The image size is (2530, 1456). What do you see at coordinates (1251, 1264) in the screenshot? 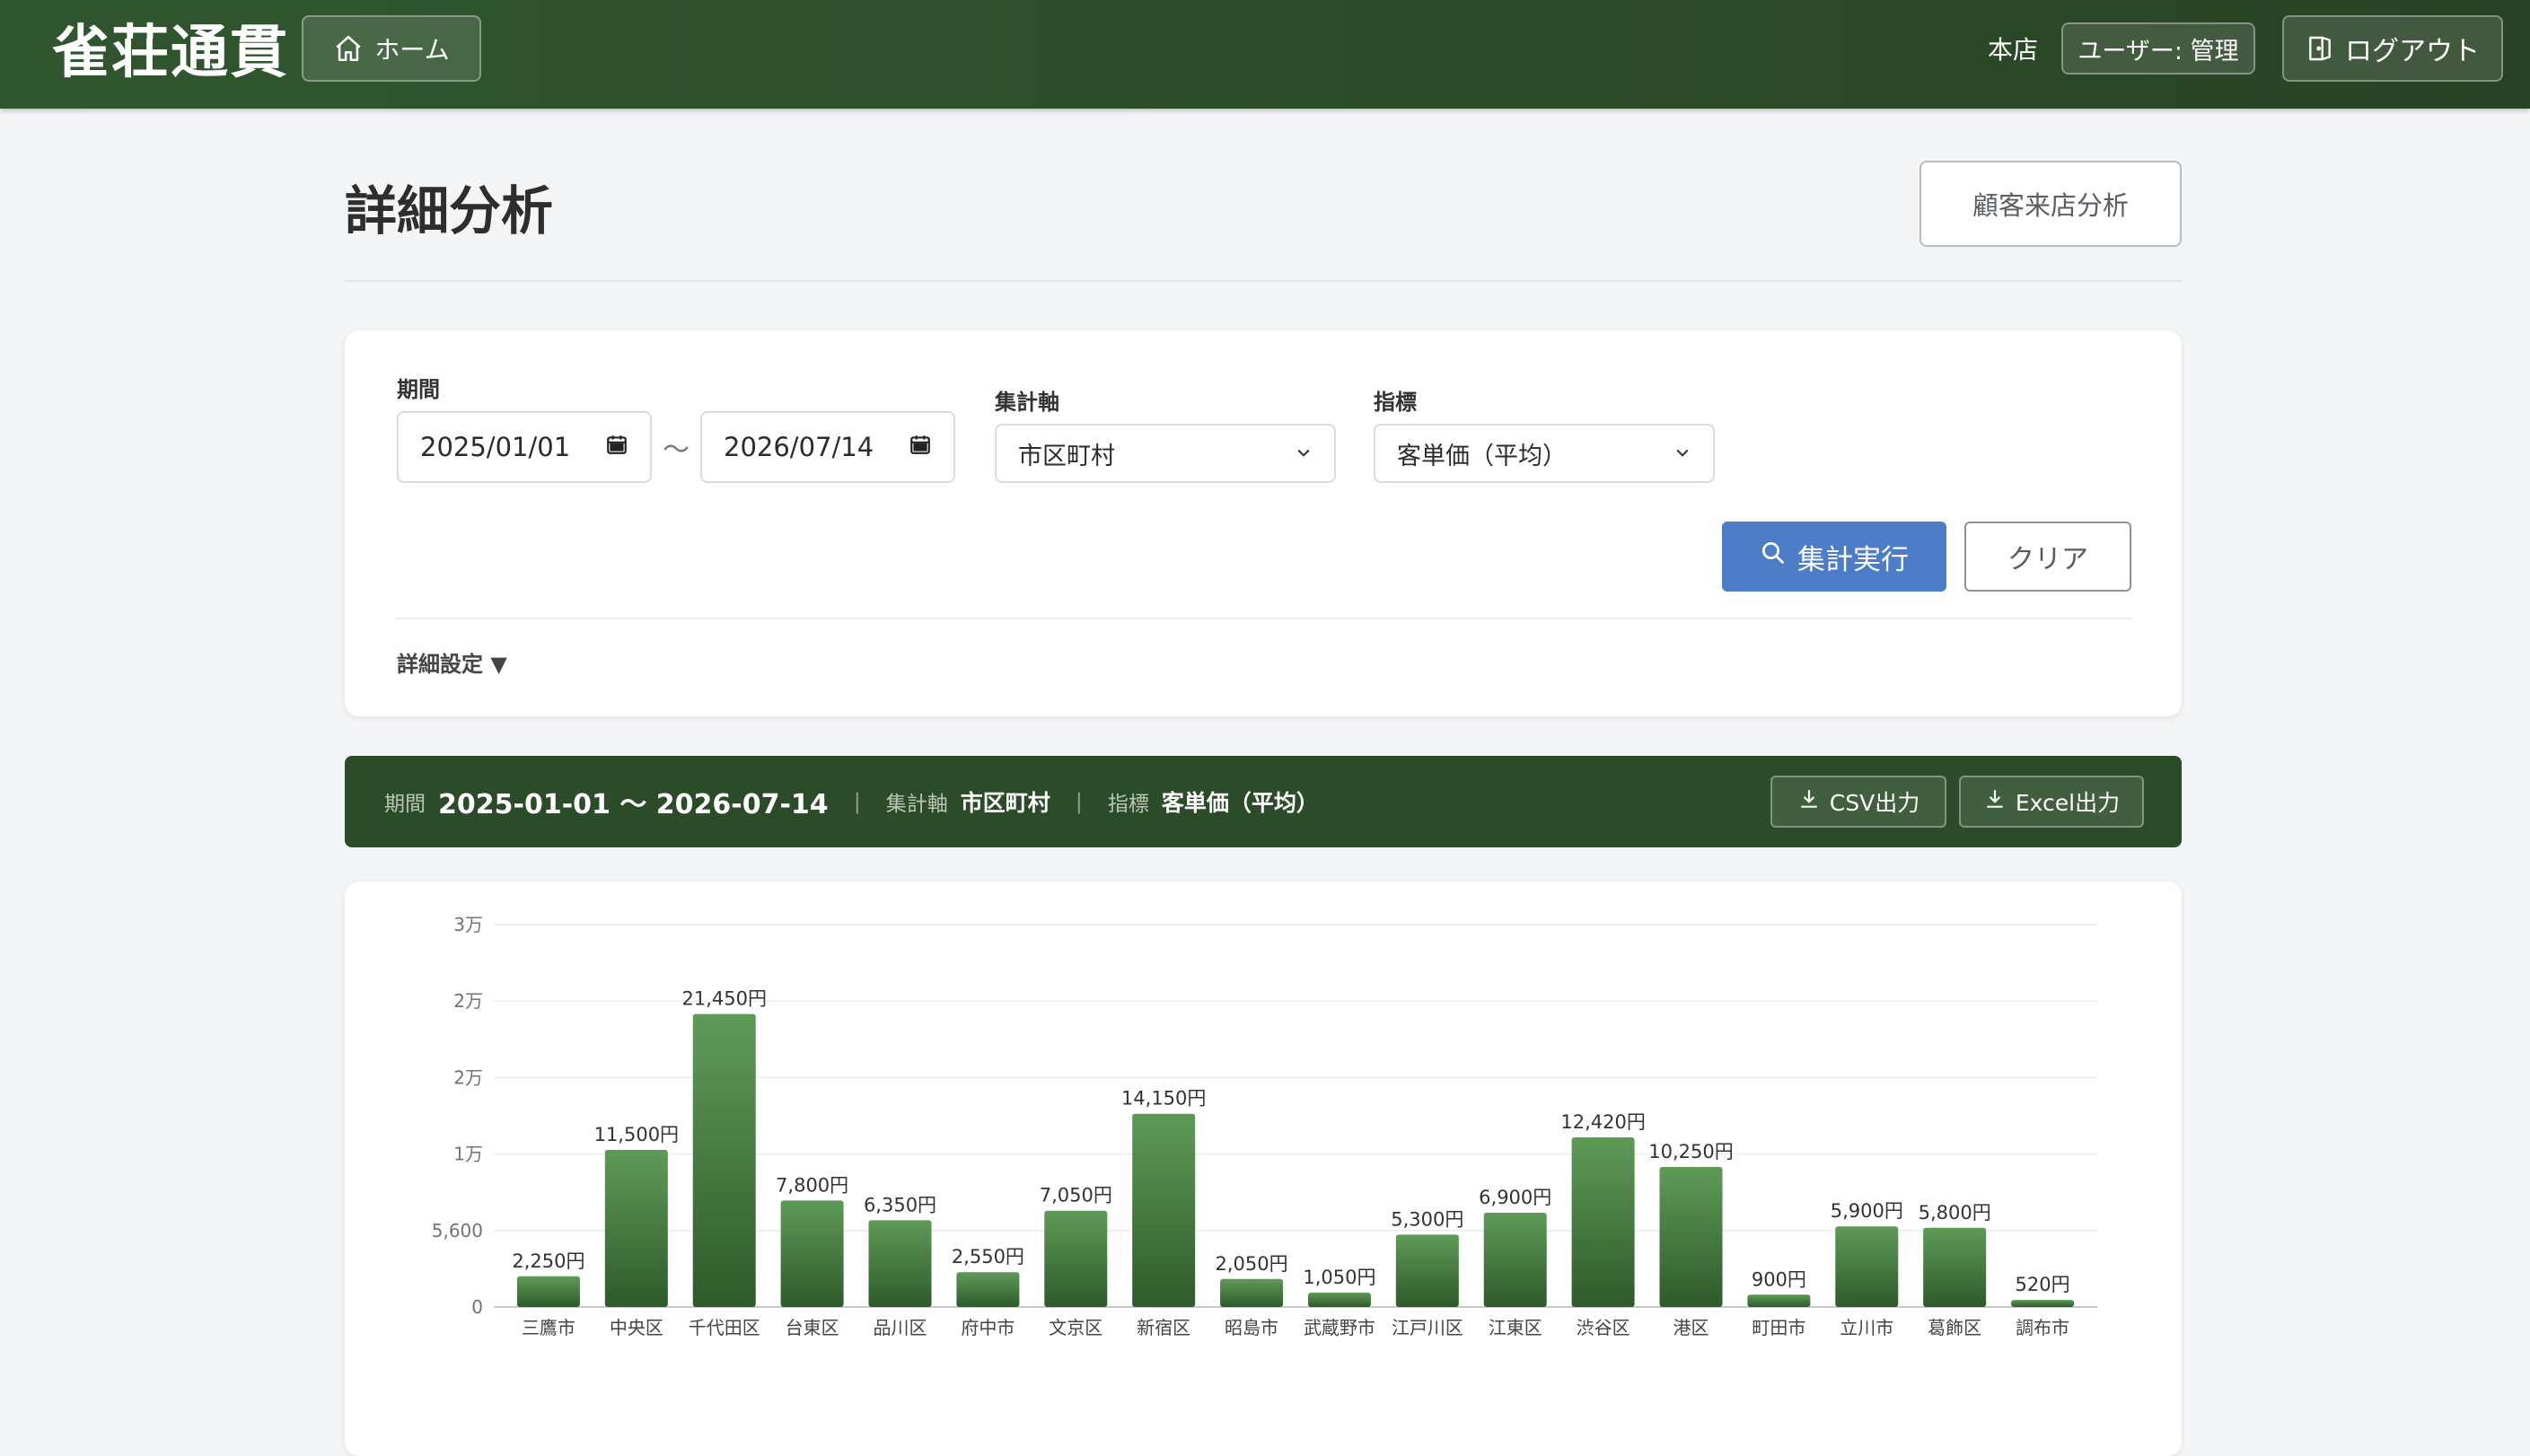
I see `bar-value-label: 2,050円` at bounding box center [1251, 1264].